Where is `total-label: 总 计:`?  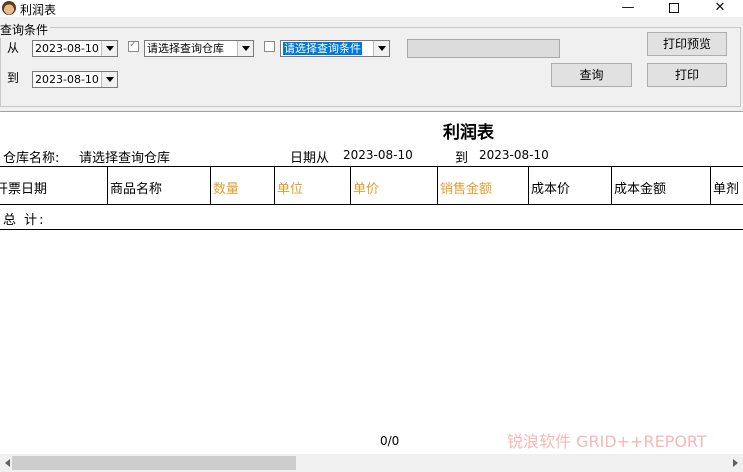
total-label: 总 计: is located at coordinates (24, 220).